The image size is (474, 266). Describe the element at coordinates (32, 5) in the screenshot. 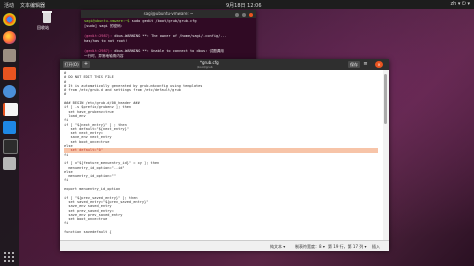

I see `app-menu: 文本编辑器` at that location.